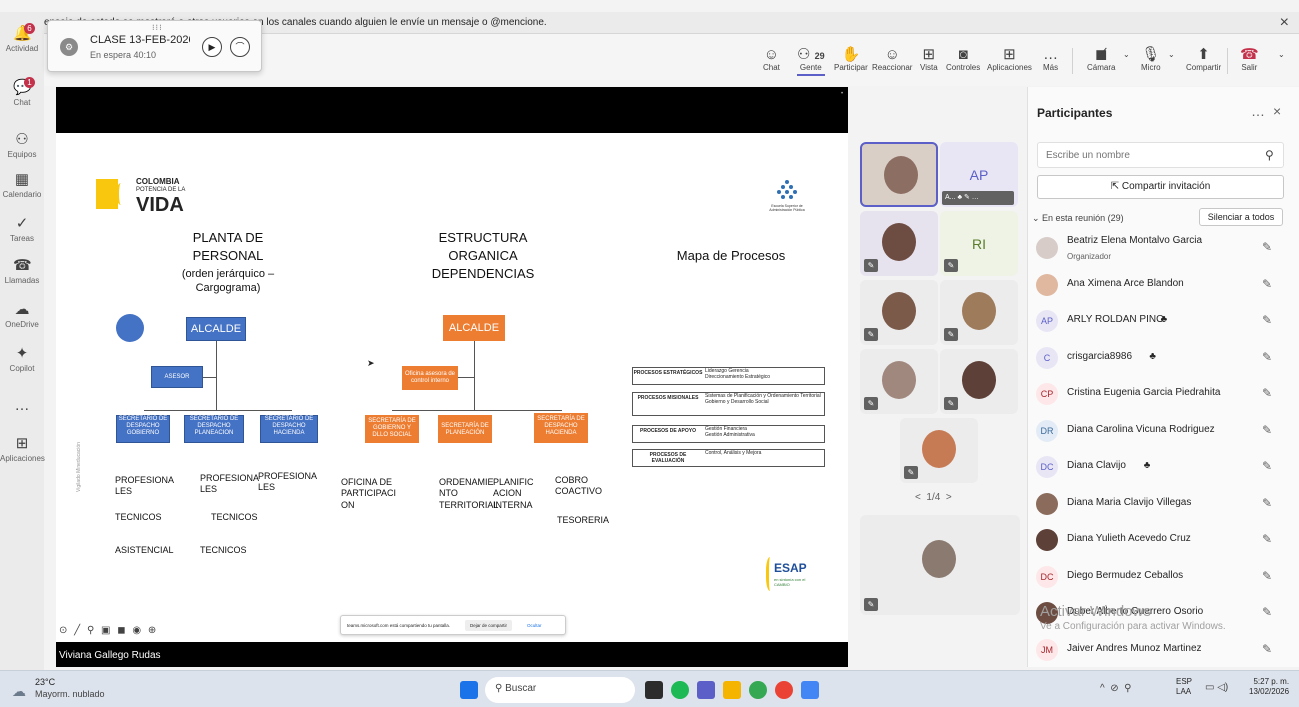 This screenshot has width=1299, height=707. Describe the element at coordinates (214, 429) in the screenshot. I see `org-sec-planeacion-box: SECRETARIO DE DESPACHO PLANEACION` at that location.